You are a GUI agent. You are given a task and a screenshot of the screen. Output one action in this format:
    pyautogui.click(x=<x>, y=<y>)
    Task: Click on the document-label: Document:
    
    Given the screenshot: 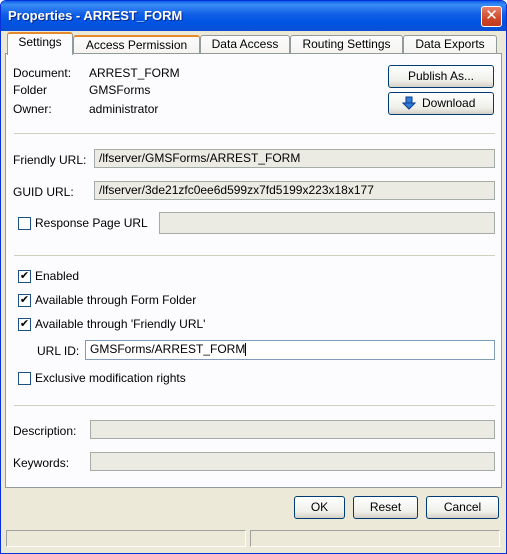 What is the action you would take?
    pyautogui.click(x=42, y=73)
    